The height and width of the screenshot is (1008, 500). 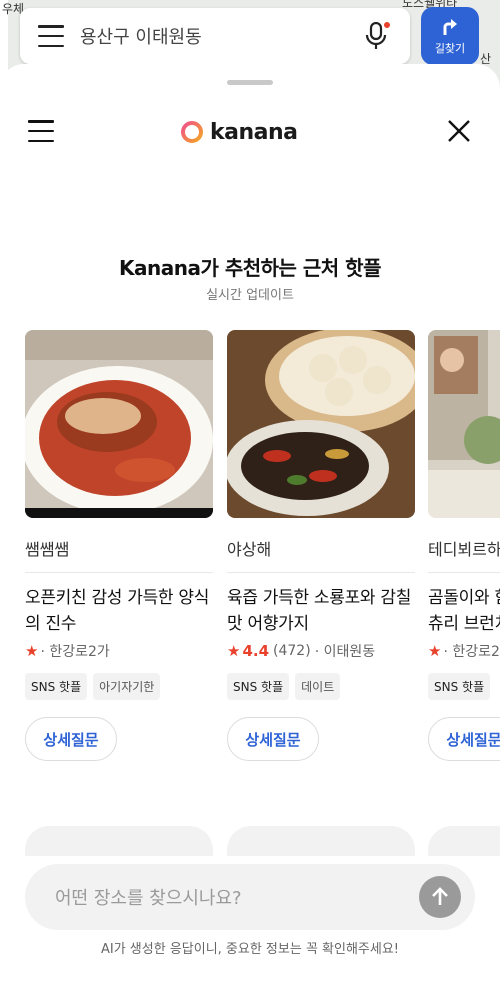 I want to click on chat-input: 어떤 장소를 찾으시나요?, so click(x=250, y=897).